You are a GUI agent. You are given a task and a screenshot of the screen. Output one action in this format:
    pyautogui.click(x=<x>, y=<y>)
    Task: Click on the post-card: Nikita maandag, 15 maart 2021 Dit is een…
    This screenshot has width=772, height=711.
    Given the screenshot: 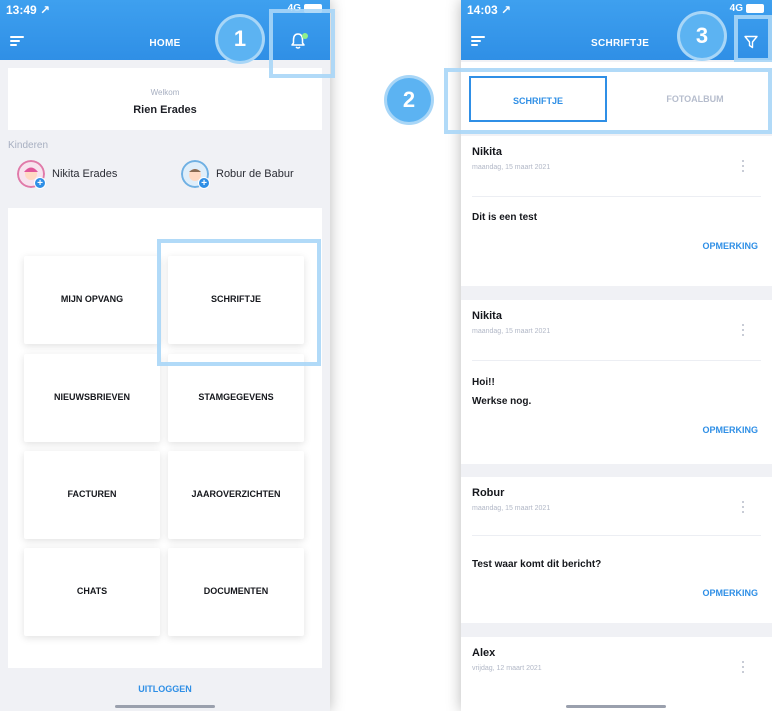 What is the action you would take?
    pyautogui.click(x=616, y=211)
    